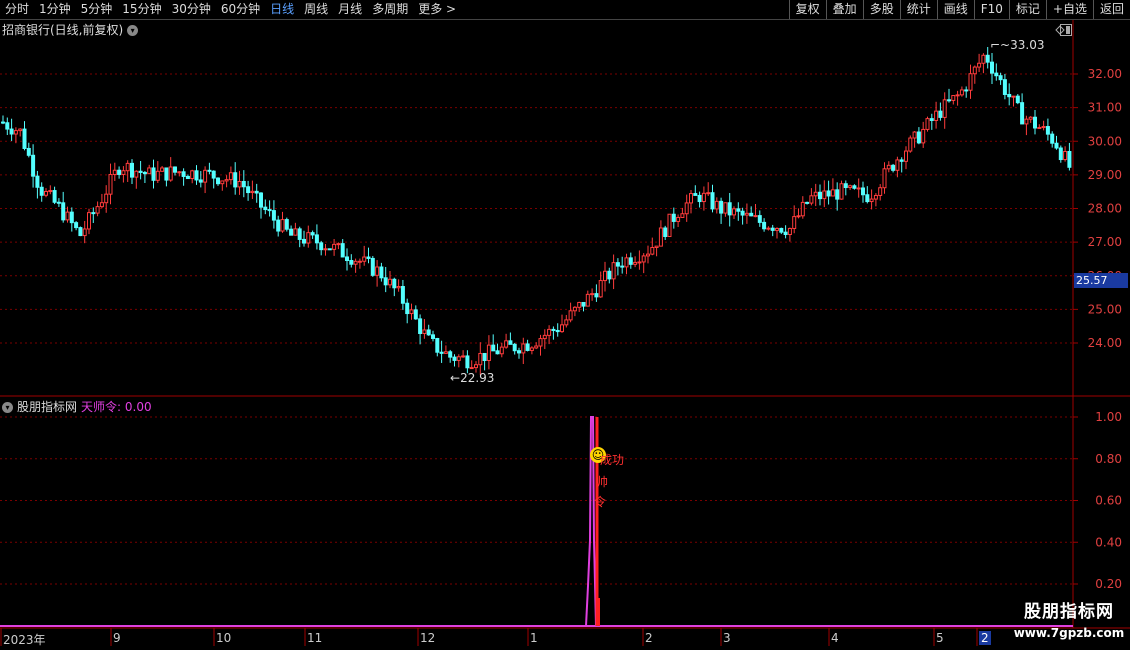  What do you see at coordinates (1069, 633) in the screenshot?
I see `watermark-url: www.7gpzb.com` at bounding box center [1069, 633].